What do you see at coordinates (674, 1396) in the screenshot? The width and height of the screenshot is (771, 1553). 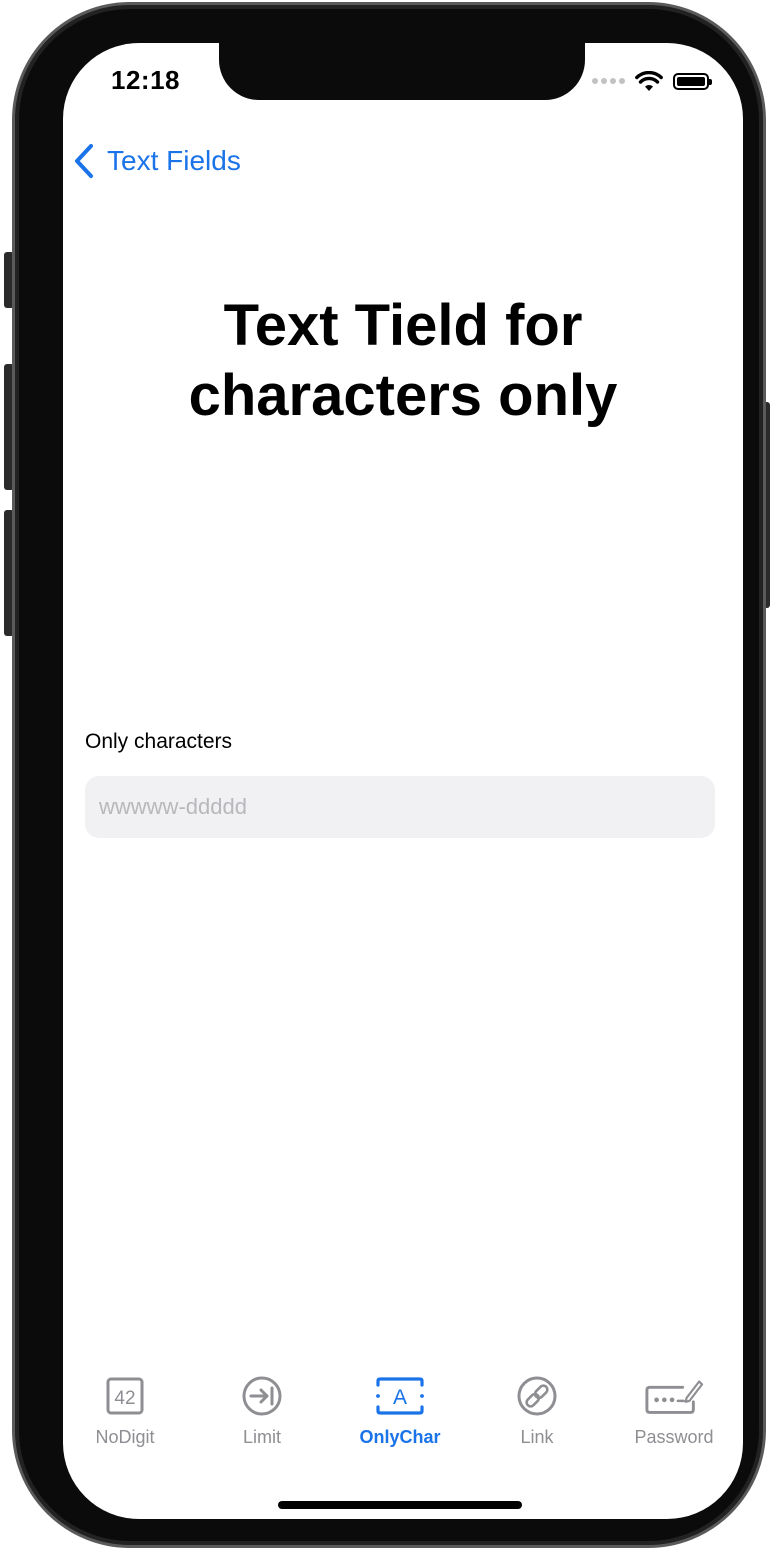 I see `password-pencil-icon` at bounding box center [674, 1396].